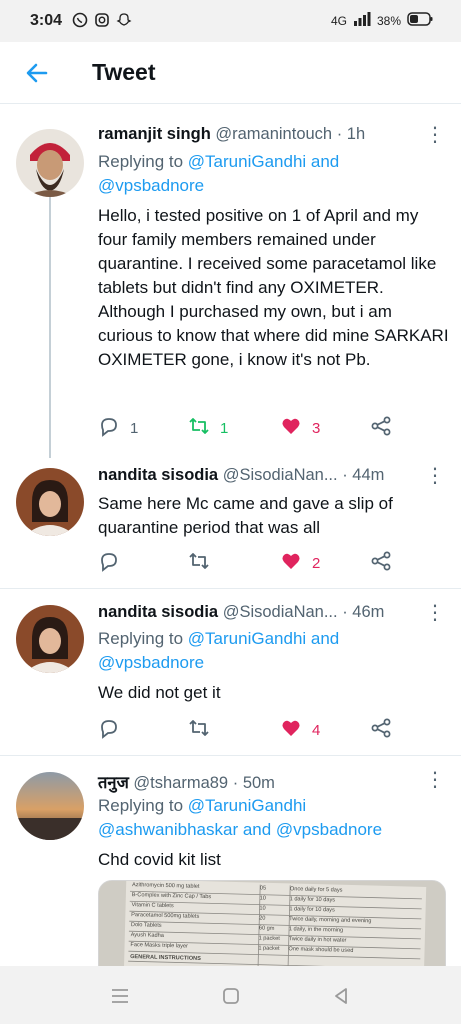 The width and height of the screenshot is (461, 1024). What do you see at coordinates (50, 326) in the screenshot?
I see `thread-line` at bounding box center [50, 326].